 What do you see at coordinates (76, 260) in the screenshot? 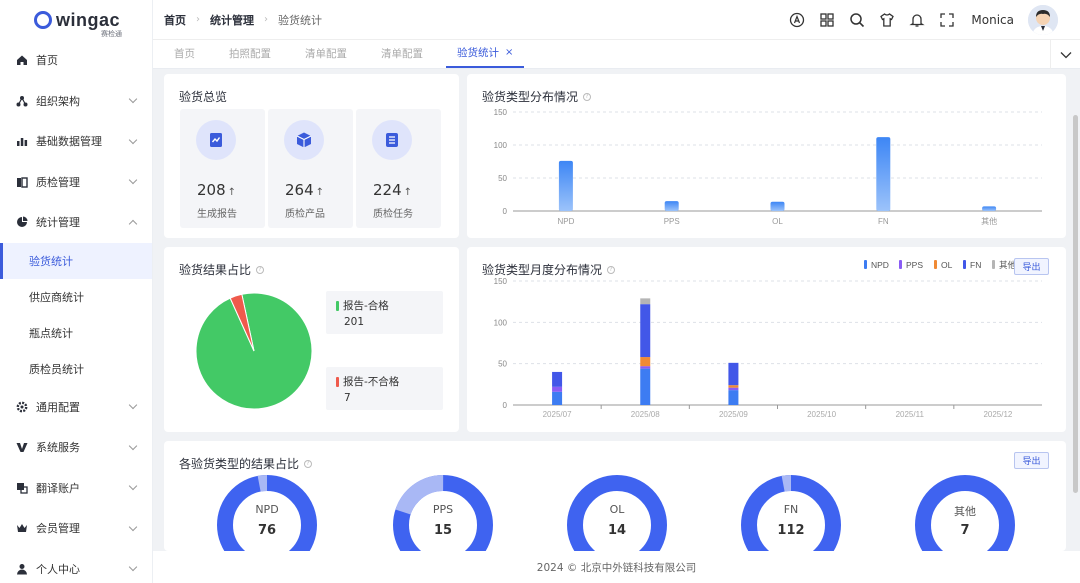
I see `sidebar-subitem-inspection-stats: 验货统计` at bounding box center [76, 260].